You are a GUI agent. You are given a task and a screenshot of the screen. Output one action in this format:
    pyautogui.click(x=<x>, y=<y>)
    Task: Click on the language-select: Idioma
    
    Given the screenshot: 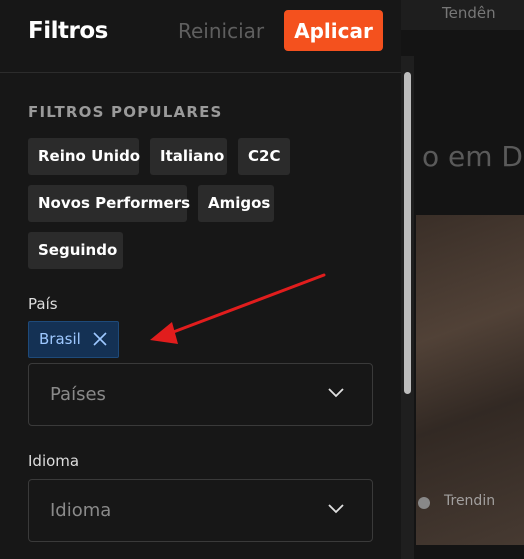 What is the action you would take?
    pyautogui.click(x=200, y=510)
    